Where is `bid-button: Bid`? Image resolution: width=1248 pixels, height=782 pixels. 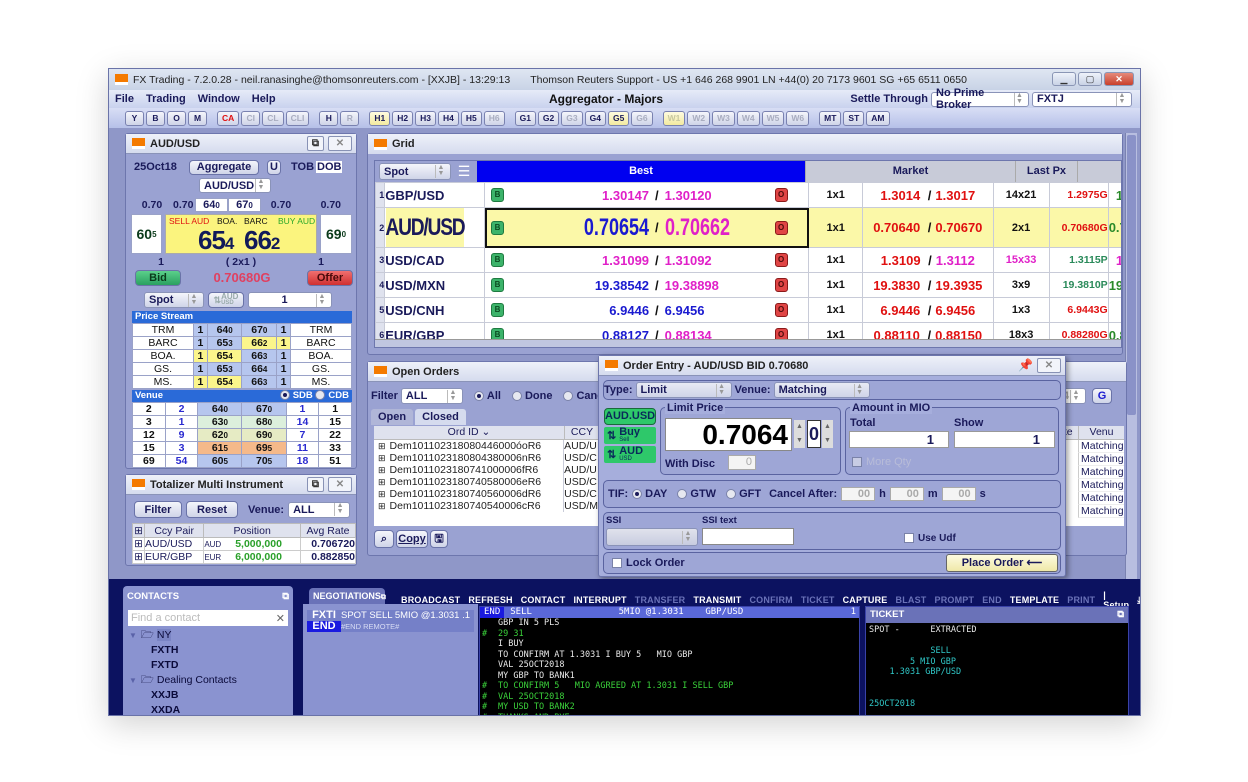
bid-button: Bid is located at coordinates (158, 278).